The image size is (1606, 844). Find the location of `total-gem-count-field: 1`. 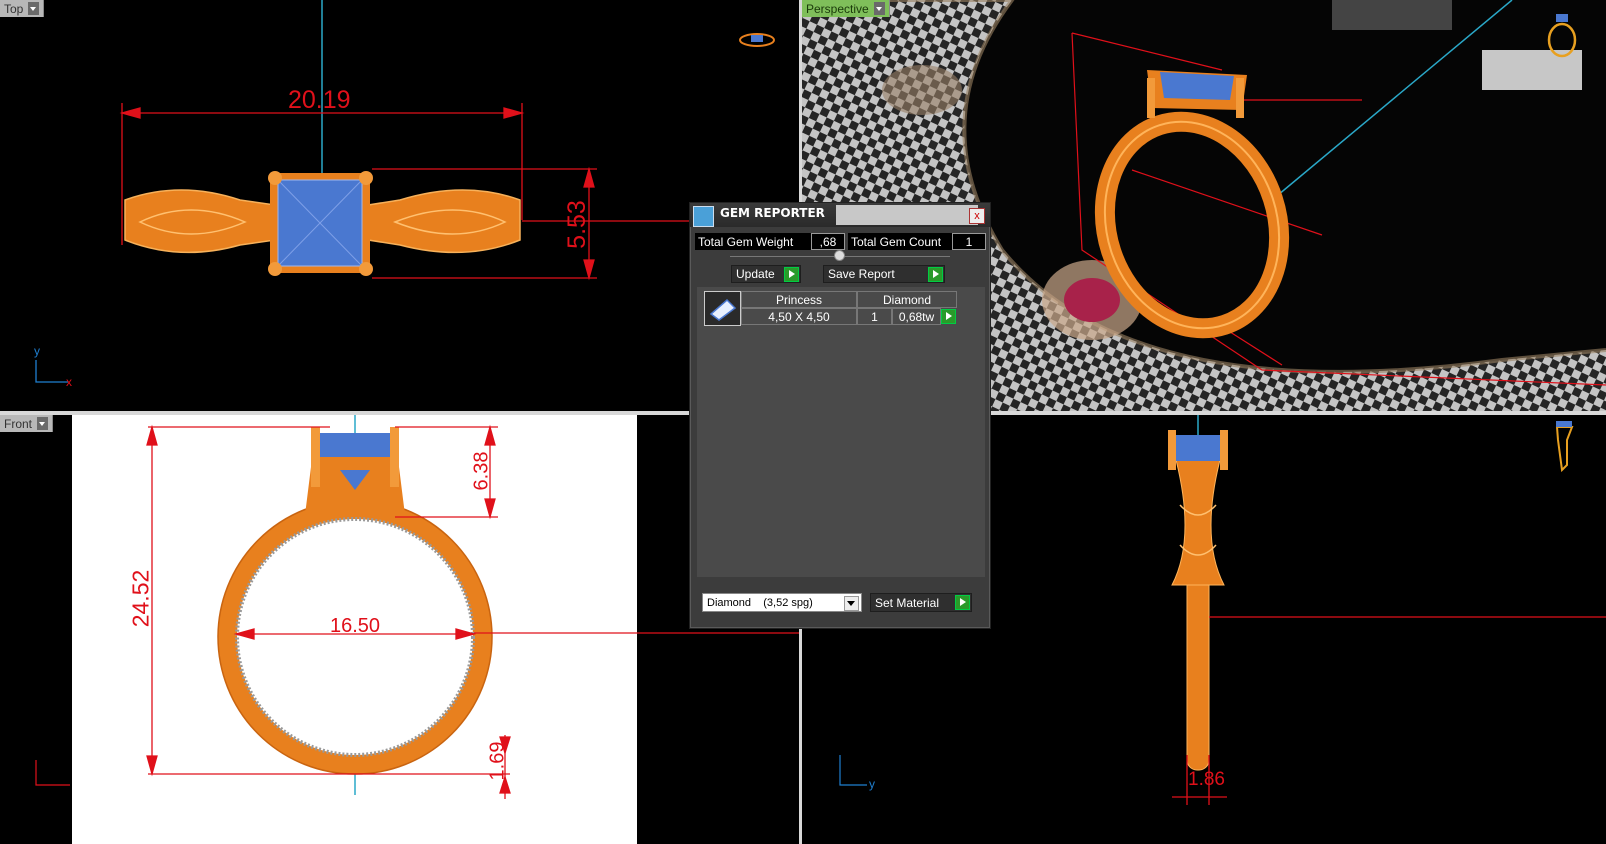

total-gem-count-field: 1 is located at coordinates (969, 241).